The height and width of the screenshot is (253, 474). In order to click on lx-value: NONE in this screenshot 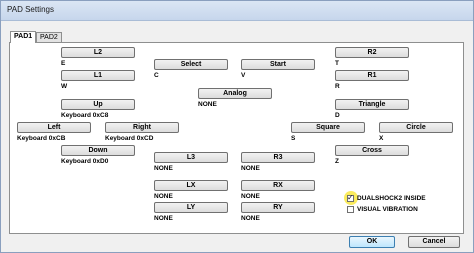, I will do `click(163, 196)`.